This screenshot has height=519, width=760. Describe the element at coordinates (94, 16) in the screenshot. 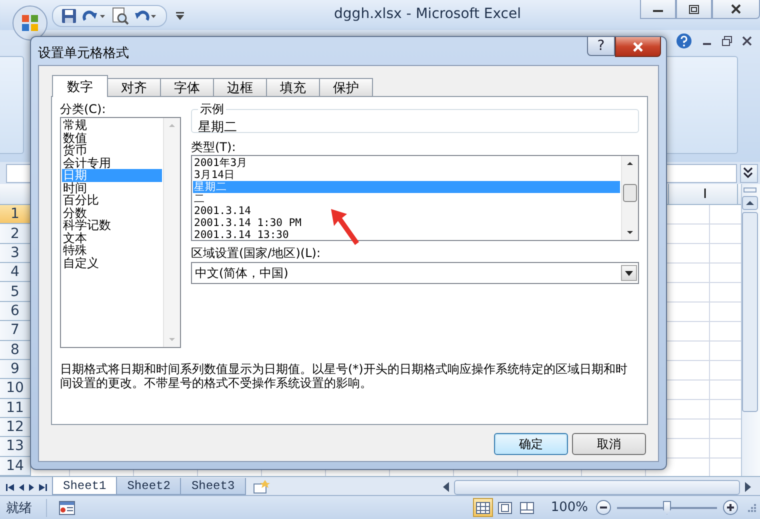

I see `redo-icon` at that location.